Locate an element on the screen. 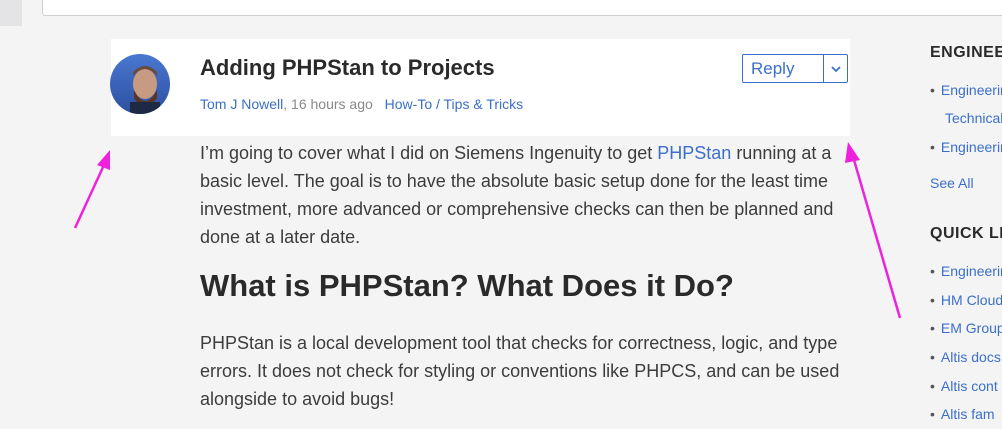  sidebar-link: • HM Cloud is located at coordinates (966, 300).